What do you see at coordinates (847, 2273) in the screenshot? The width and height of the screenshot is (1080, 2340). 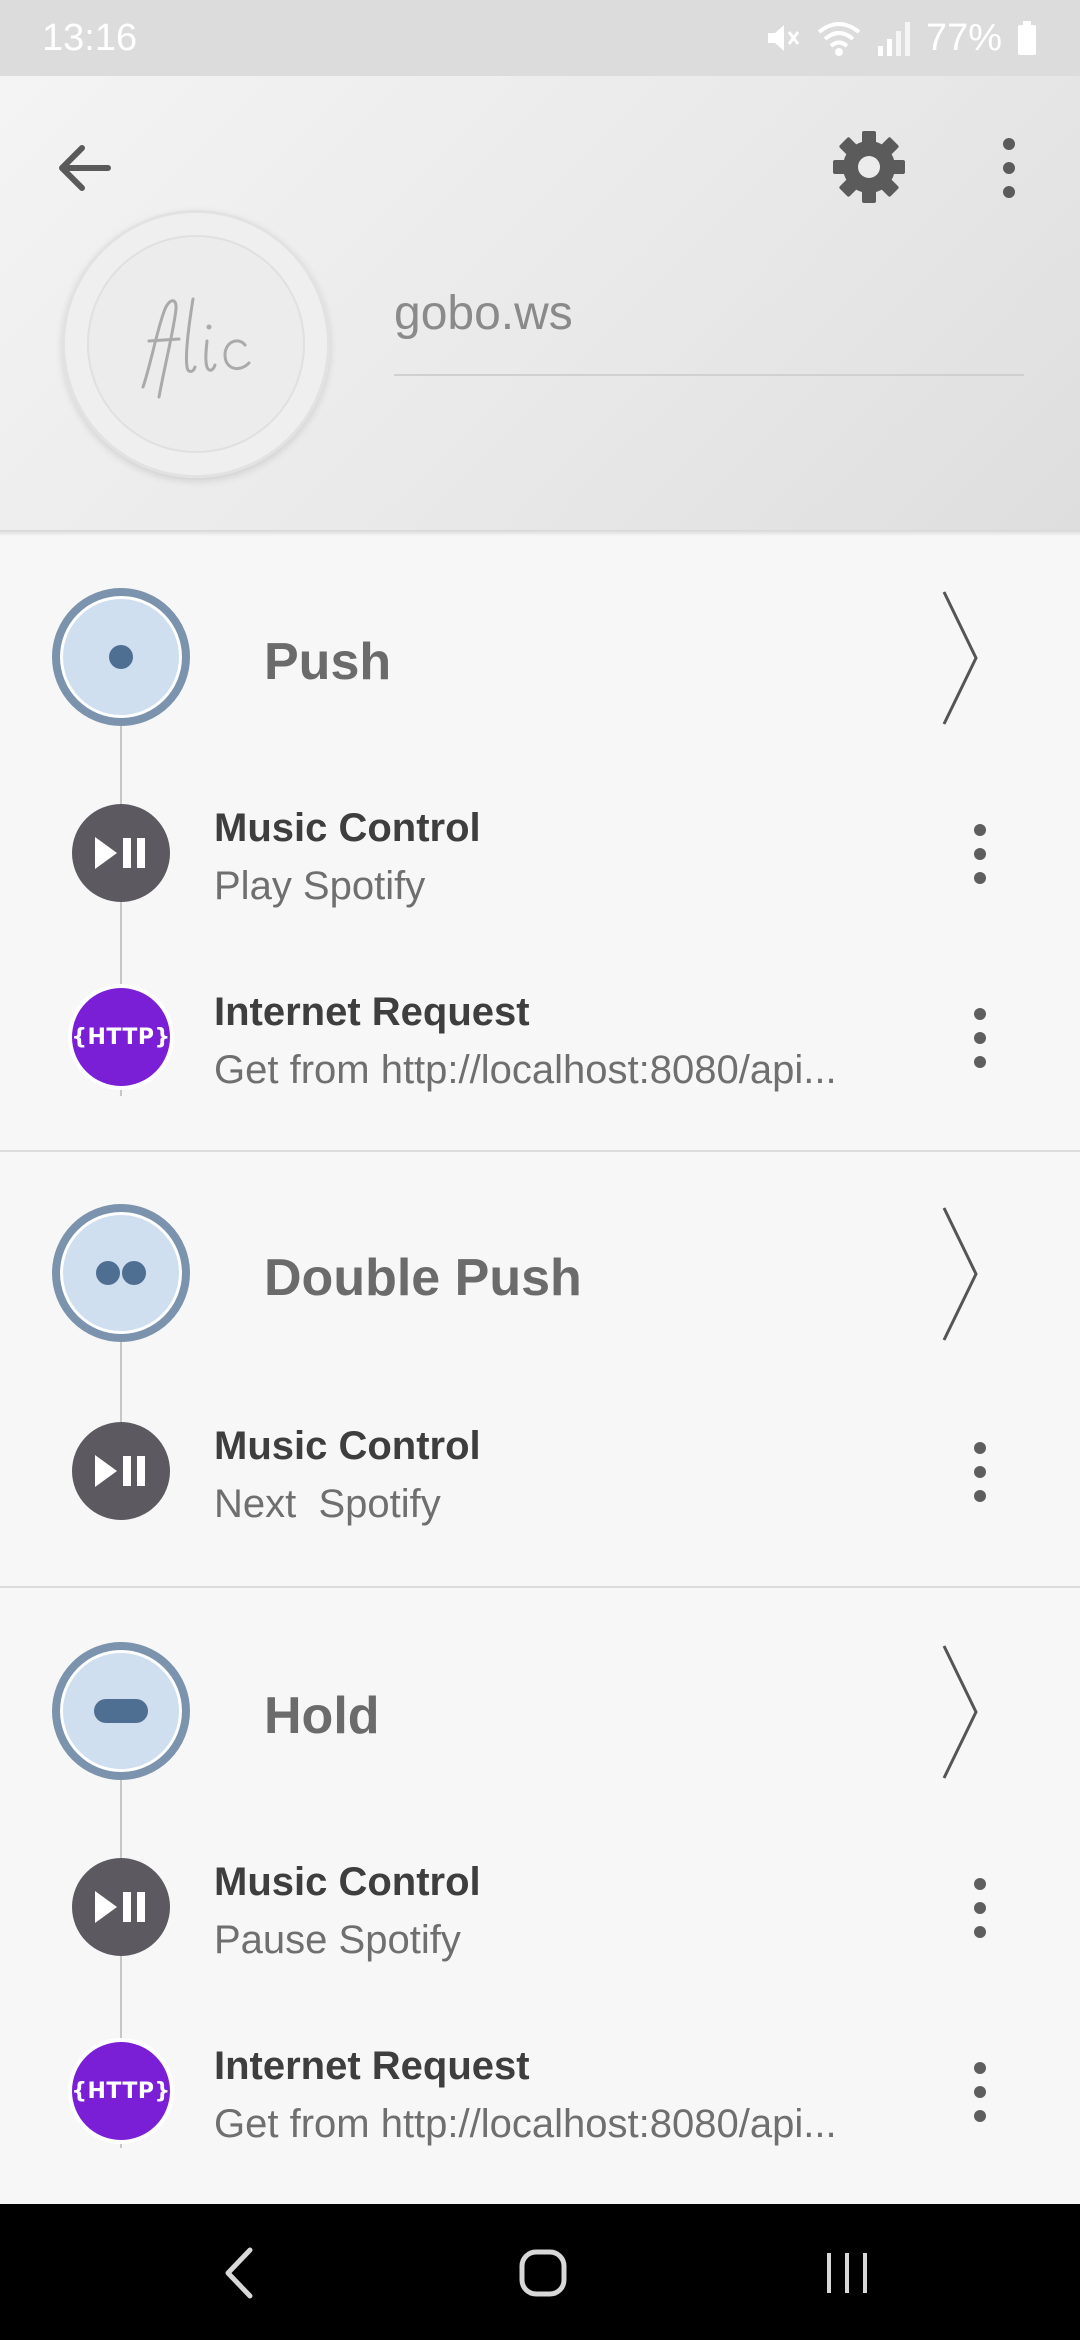 I see `recents-nav-icon` at bounding box center [847, 2273].